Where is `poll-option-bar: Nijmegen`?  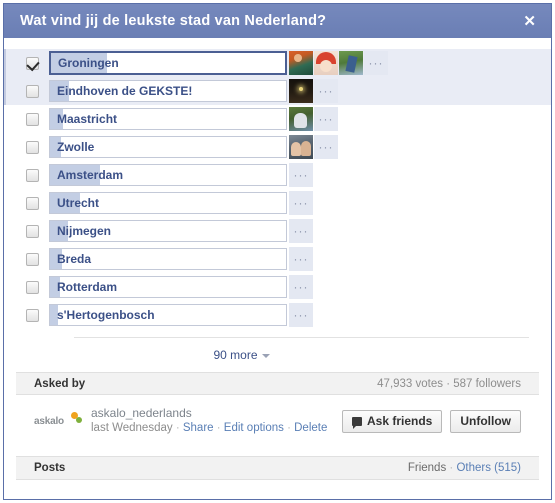
poll-option-bar: Nijmegen is located at coordinates (168, 231).